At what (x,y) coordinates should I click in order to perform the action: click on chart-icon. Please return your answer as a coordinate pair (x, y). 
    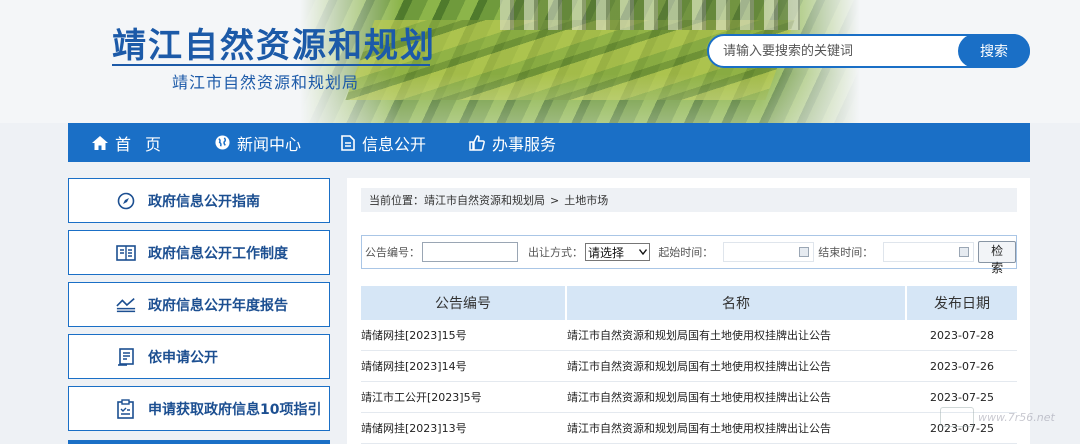
    Looking at the image, I should click on (126, 305).